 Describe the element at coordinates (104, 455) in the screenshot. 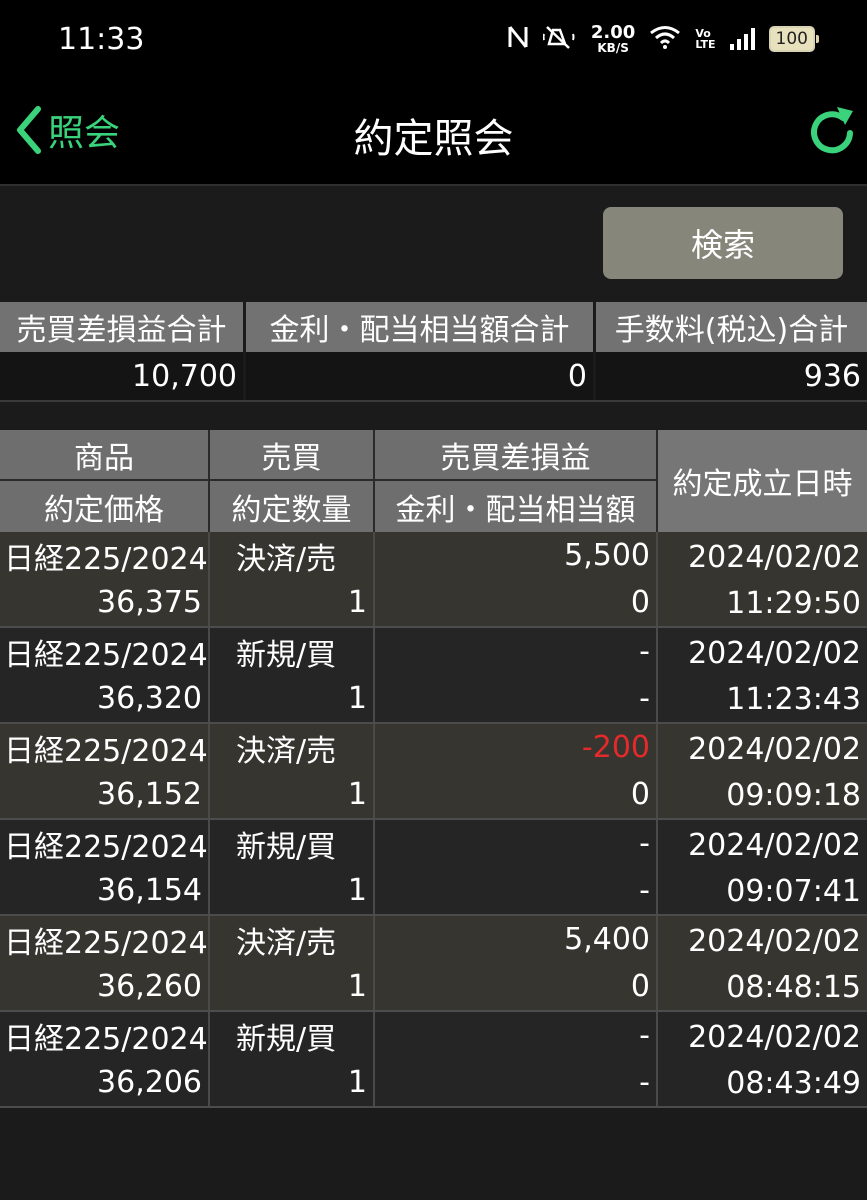

I see `header-product: 商品` at that location.